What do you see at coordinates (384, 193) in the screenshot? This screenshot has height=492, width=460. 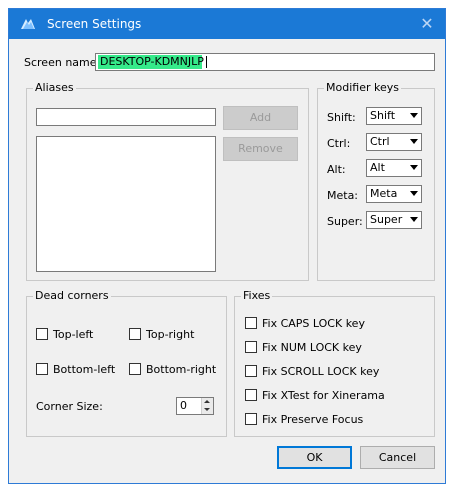 I see `meta-value: Meta` at bounding box center [384, 193].